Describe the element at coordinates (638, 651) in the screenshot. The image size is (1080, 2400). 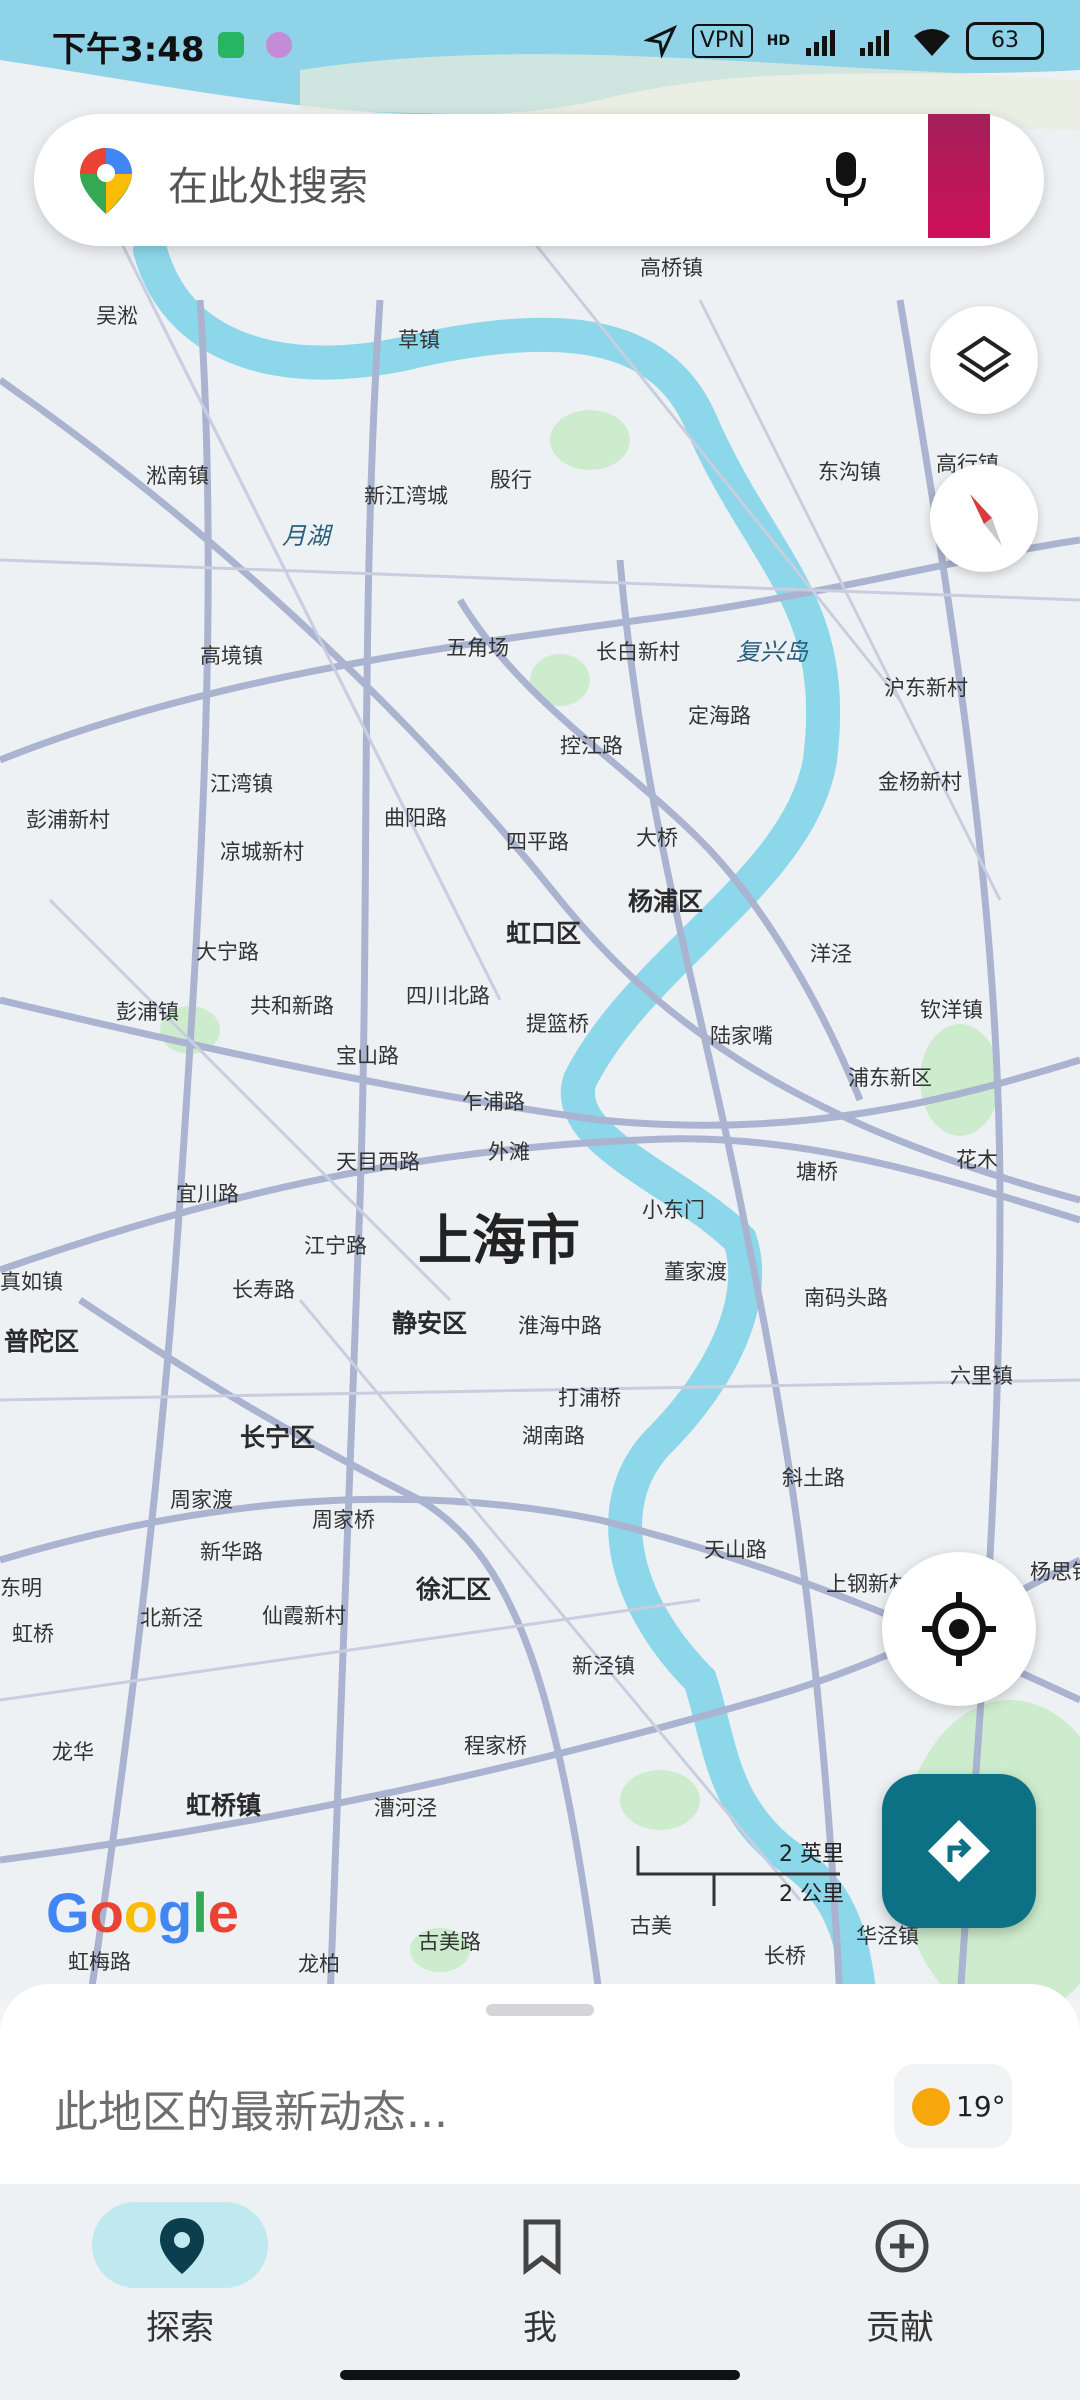
I see `map-label: 长白新村` at that location.